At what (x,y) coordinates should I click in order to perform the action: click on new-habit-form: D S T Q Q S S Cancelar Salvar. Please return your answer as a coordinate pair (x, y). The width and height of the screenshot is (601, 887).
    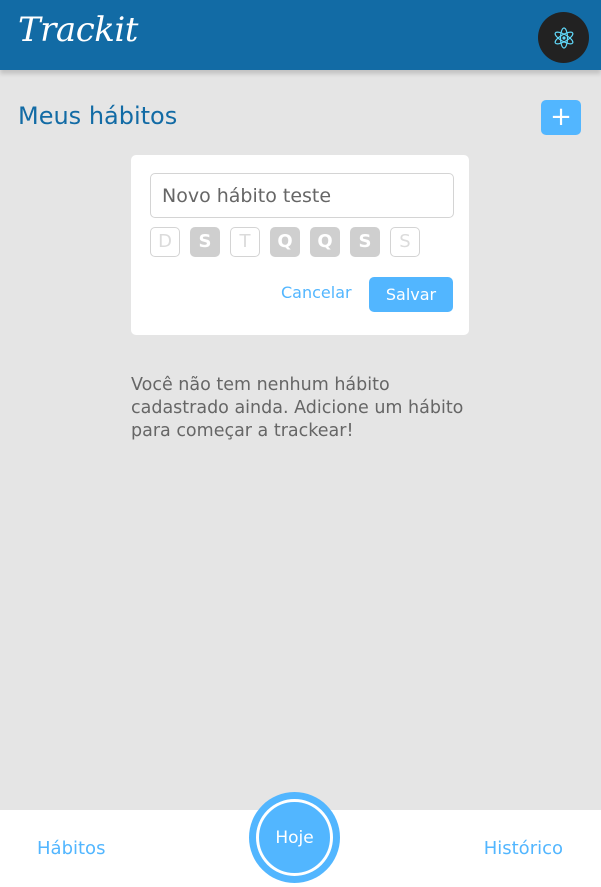
    Looking at the image, I should click on (300, 245).